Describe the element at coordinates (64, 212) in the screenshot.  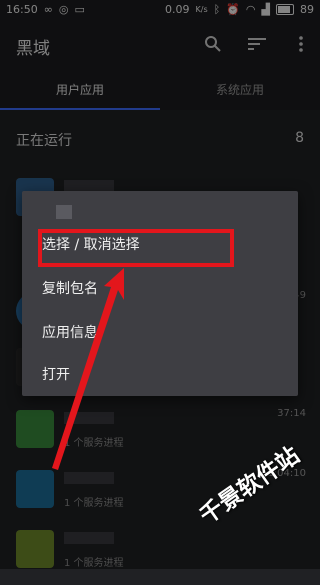
I see `menu-header` at that location.